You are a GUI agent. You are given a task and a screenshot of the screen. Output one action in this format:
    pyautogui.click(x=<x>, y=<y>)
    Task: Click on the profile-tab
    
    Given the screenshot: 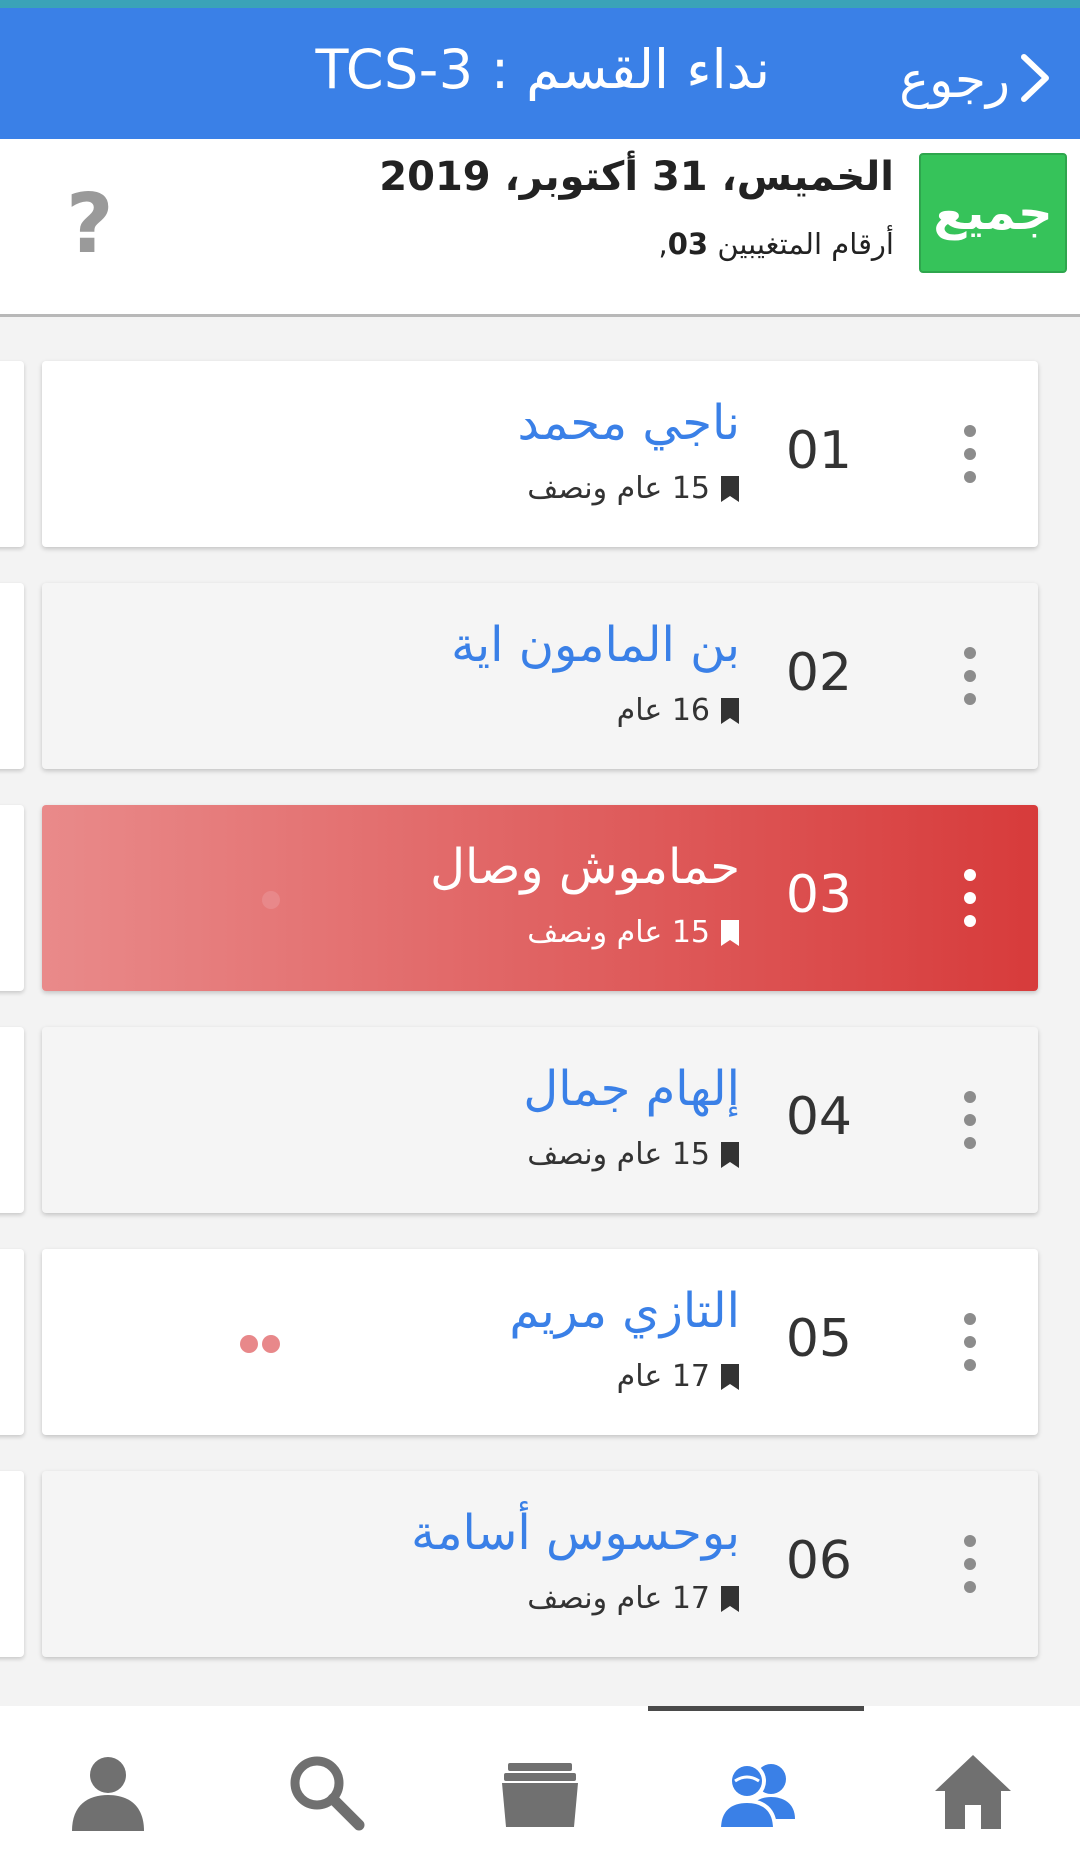 What is the action you would take?
    pyautogui.click(x=108, y=1791)
    